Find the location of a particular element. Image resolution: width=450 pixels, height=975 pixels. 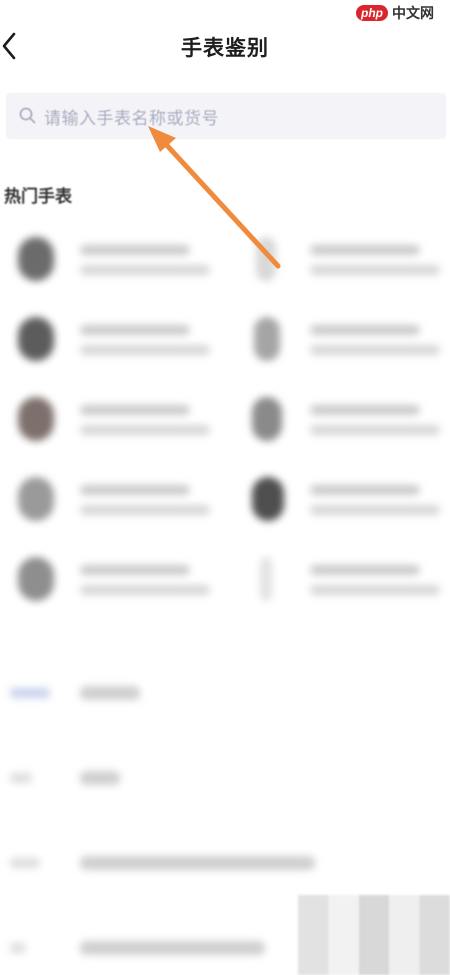

watermark-text: 中文网 is located at coordinates (413, 14).